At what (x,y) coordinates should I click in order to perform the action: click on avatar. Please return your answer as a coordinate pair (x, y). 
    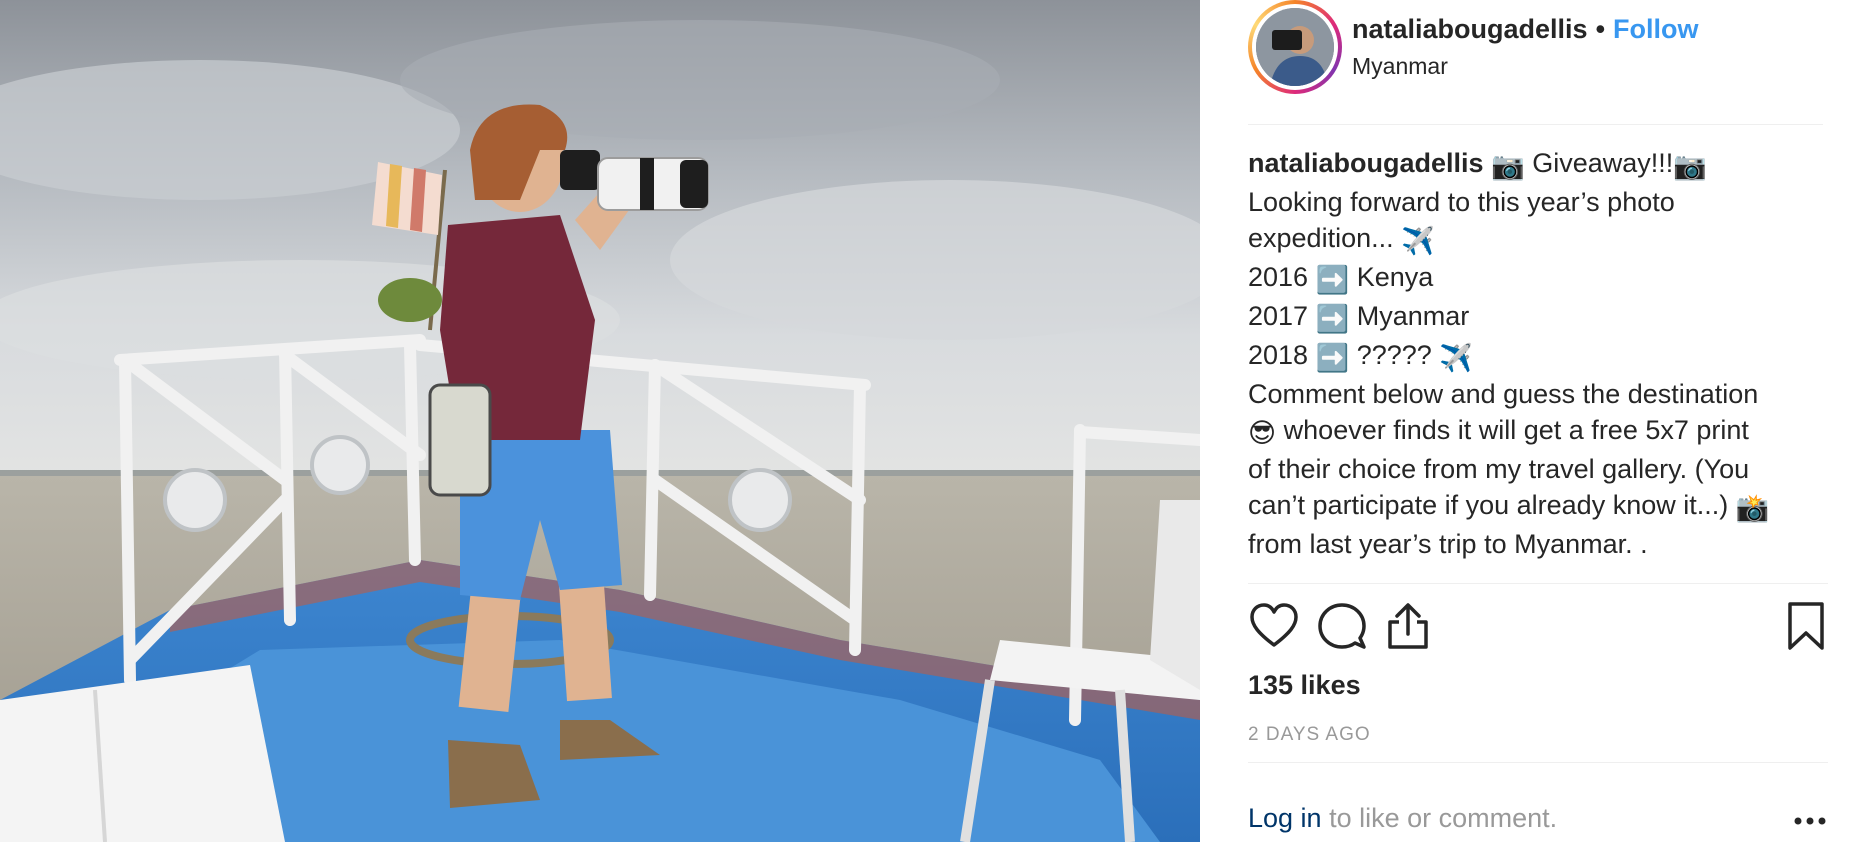
    Looking at the image, I should click on (1295, 47).